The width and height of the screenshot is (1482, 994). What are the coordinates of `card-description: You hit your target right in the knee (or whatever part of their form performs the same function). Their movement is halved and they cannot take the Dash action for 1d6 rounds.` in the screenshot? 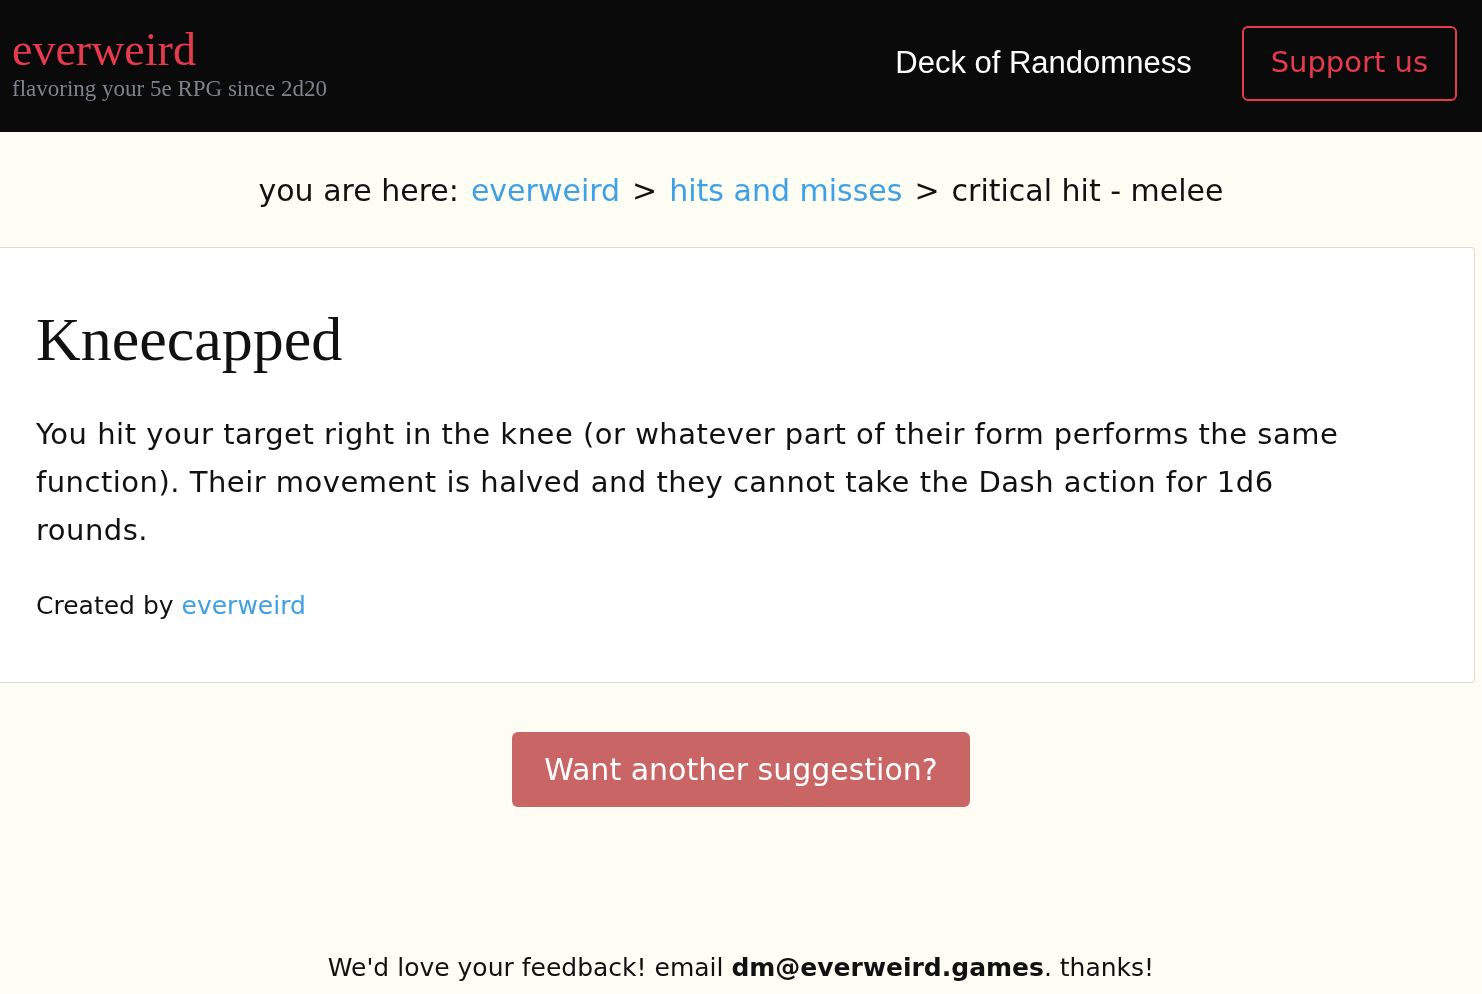 It's located at (688, 482).